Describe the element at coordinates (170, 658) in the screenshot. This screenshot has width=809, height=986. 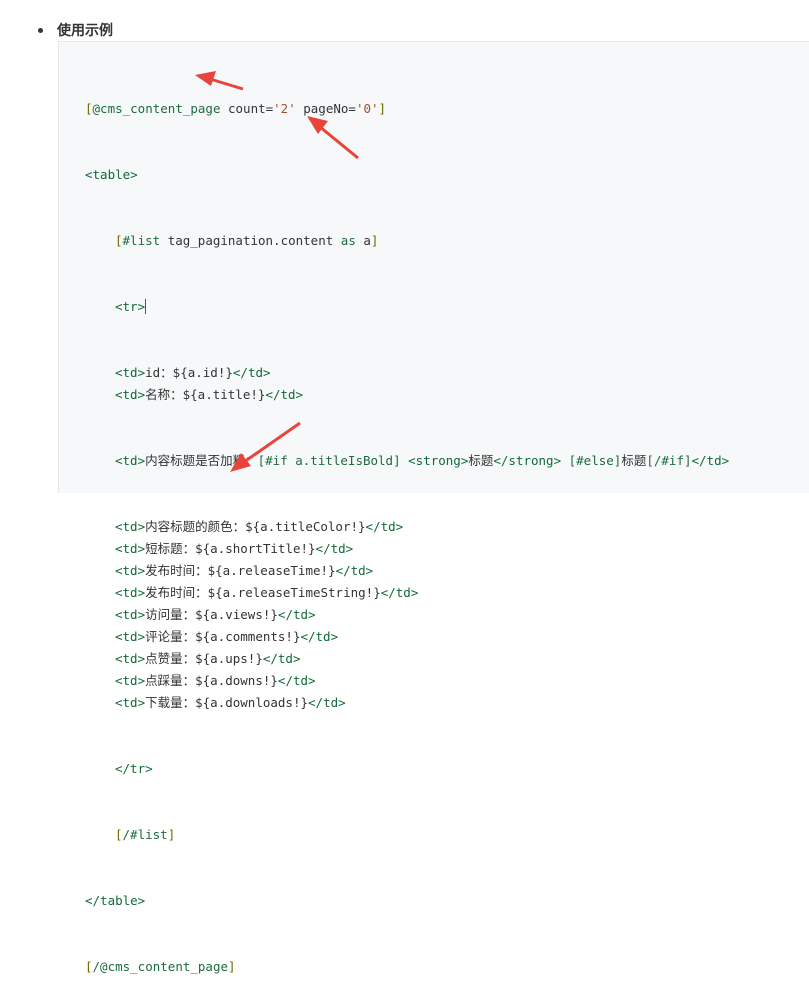
I see `cell-label: 点赞量：` at that location.